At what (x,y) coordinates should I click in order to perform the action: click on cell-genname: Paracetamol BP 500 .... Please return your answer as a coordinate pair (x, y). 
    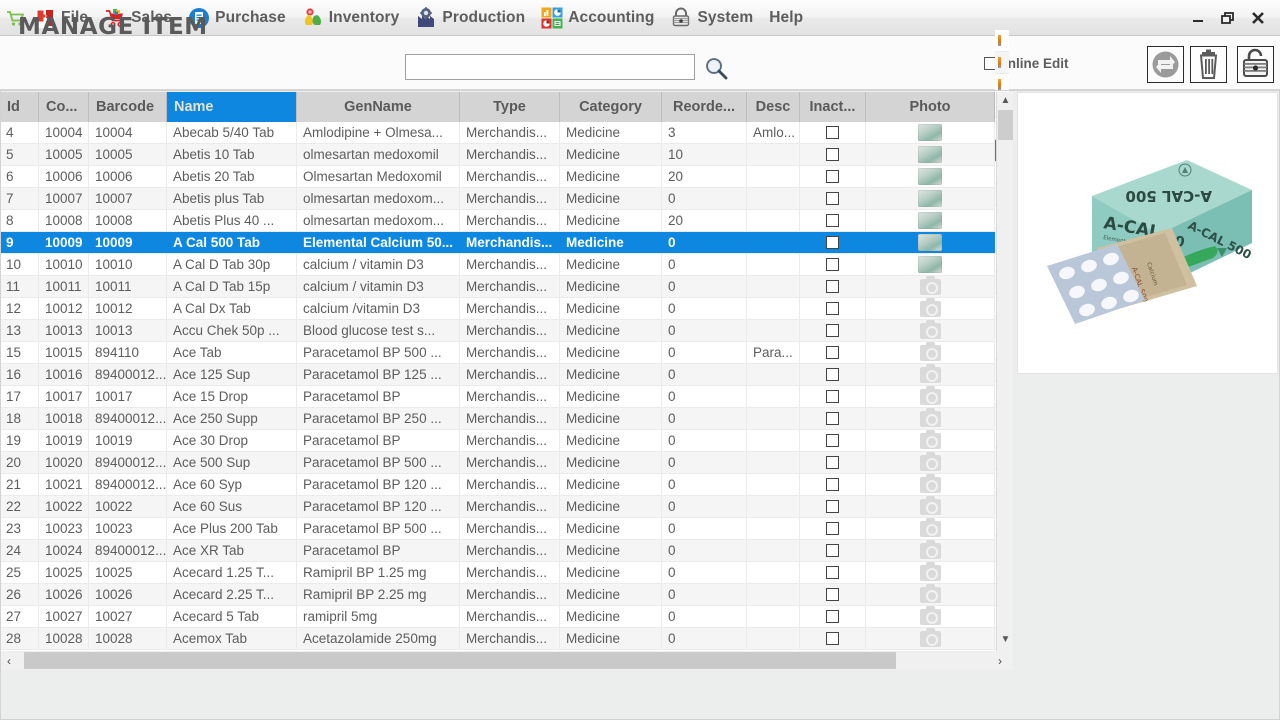
    Looking at the image, I should click on (378, 462).